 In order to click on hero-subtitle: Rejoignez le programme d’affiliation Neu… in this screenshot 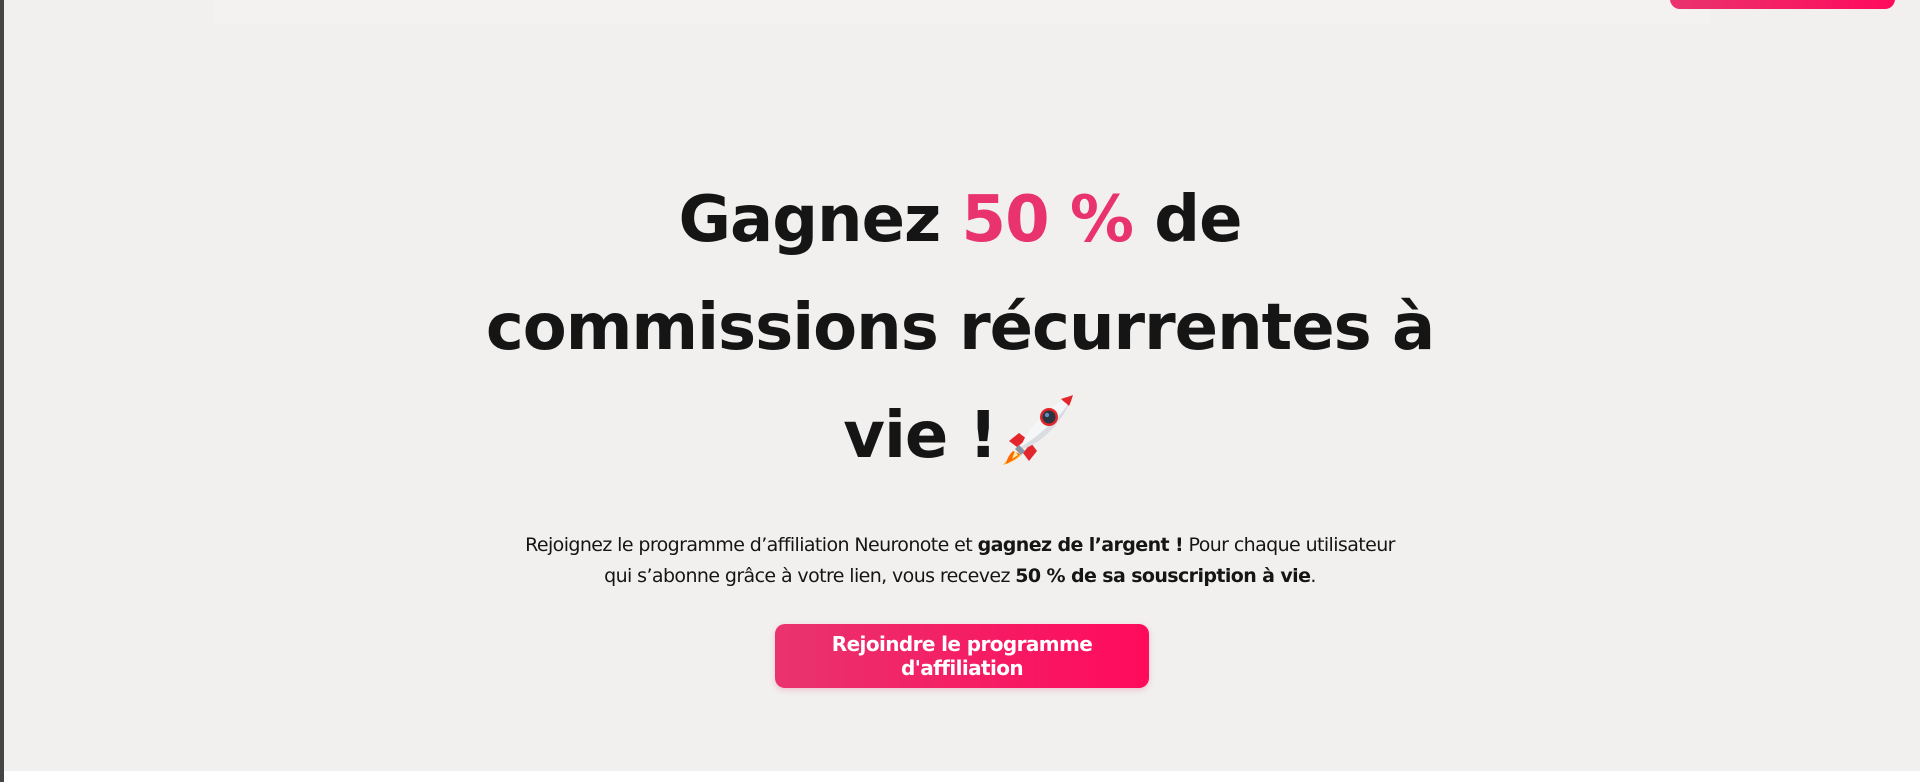, I will do `click(960, 561)`.